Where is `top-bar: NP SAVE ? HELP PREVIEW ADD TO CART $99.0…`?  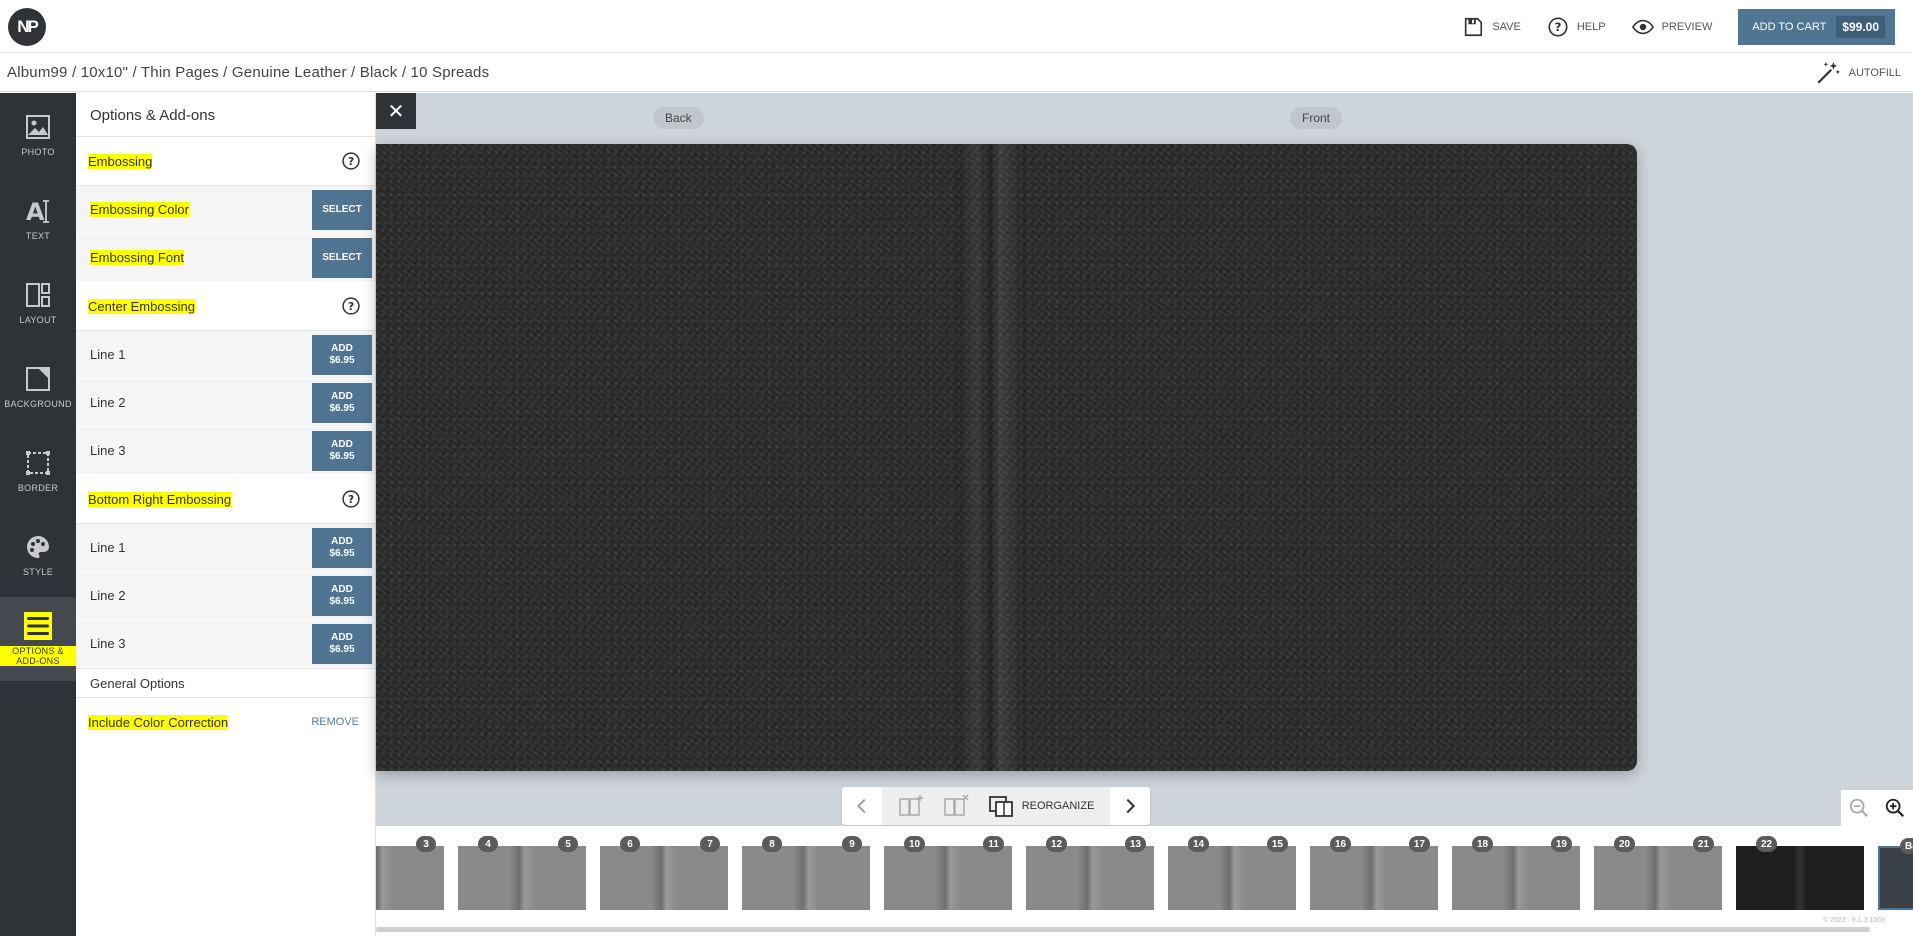
top-bar: NP SAVE ? HELP PREVIEW ADD TO CART $99.0… is located at coordinates (956, 26).